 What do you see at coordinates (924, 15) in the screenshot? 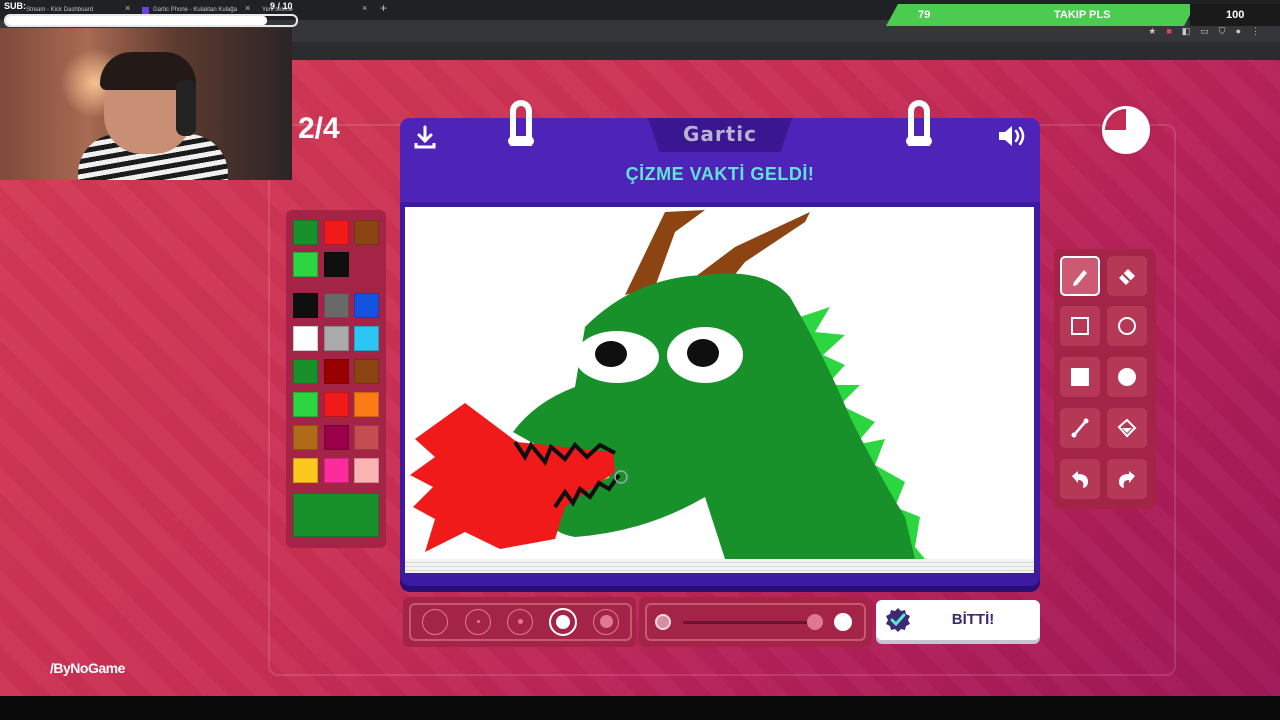
I see `follow-current-count: 79` at bounding box center [924, 15].